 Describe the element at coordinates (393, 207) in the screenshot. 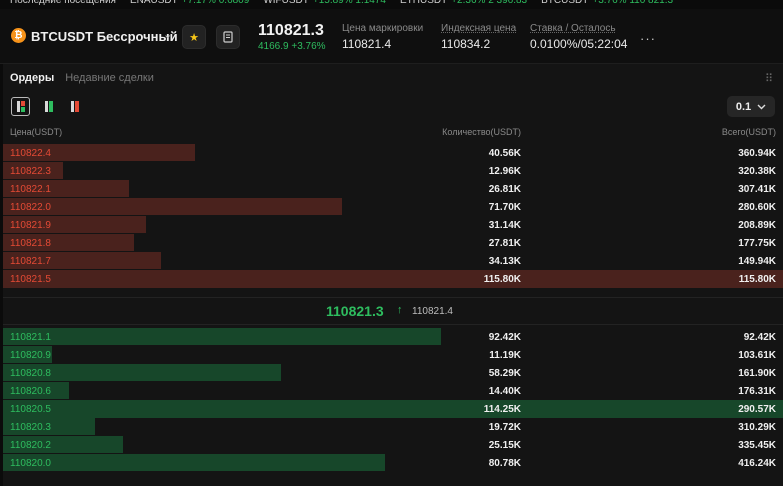

I see `ask-row: 110822.0 71.70K 280.60K` at that location.